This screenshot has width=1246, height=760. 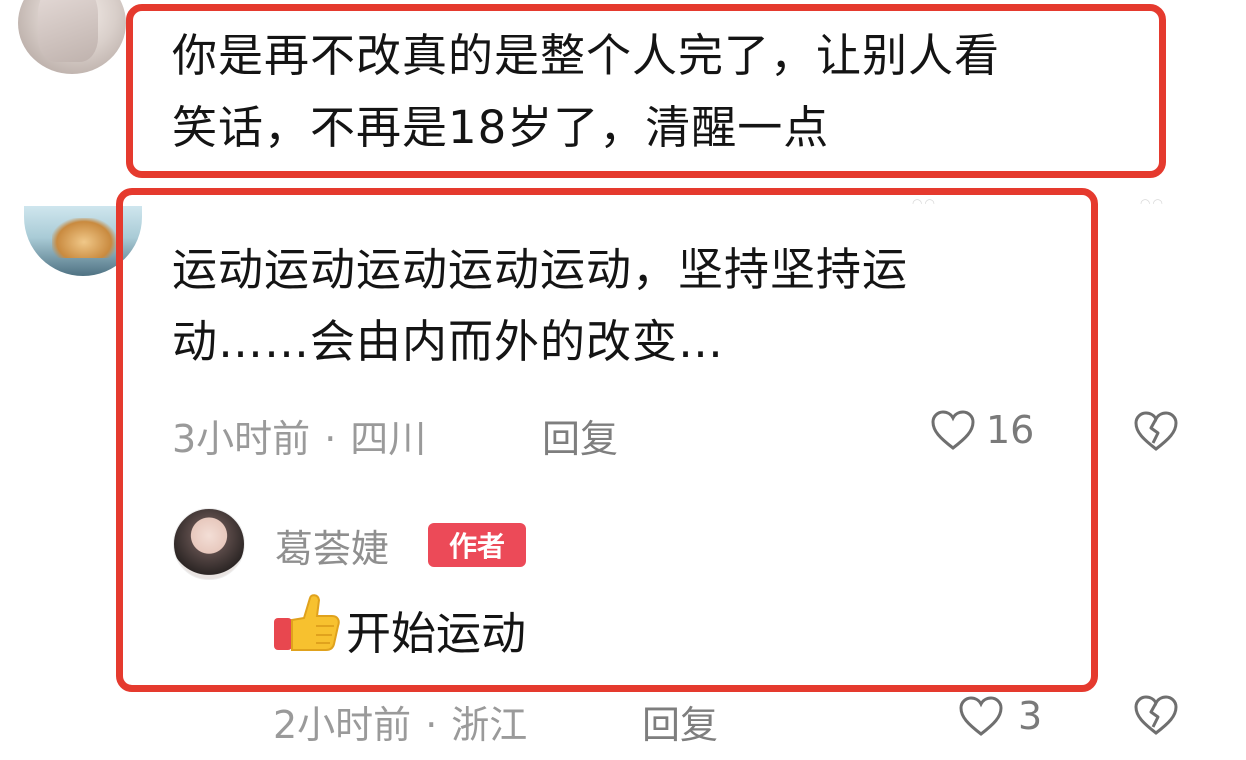 I want to click on author-reply-dislike-button, so click(x=1156, y=717).